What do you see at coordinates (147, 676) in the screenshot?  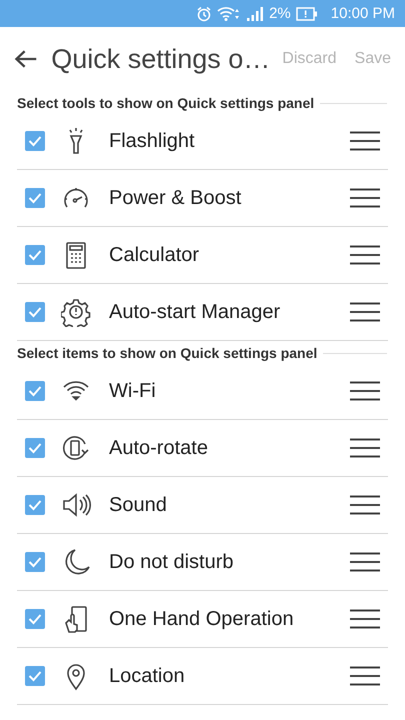 I see `item-label: Location` at bounding box center [147, 676].